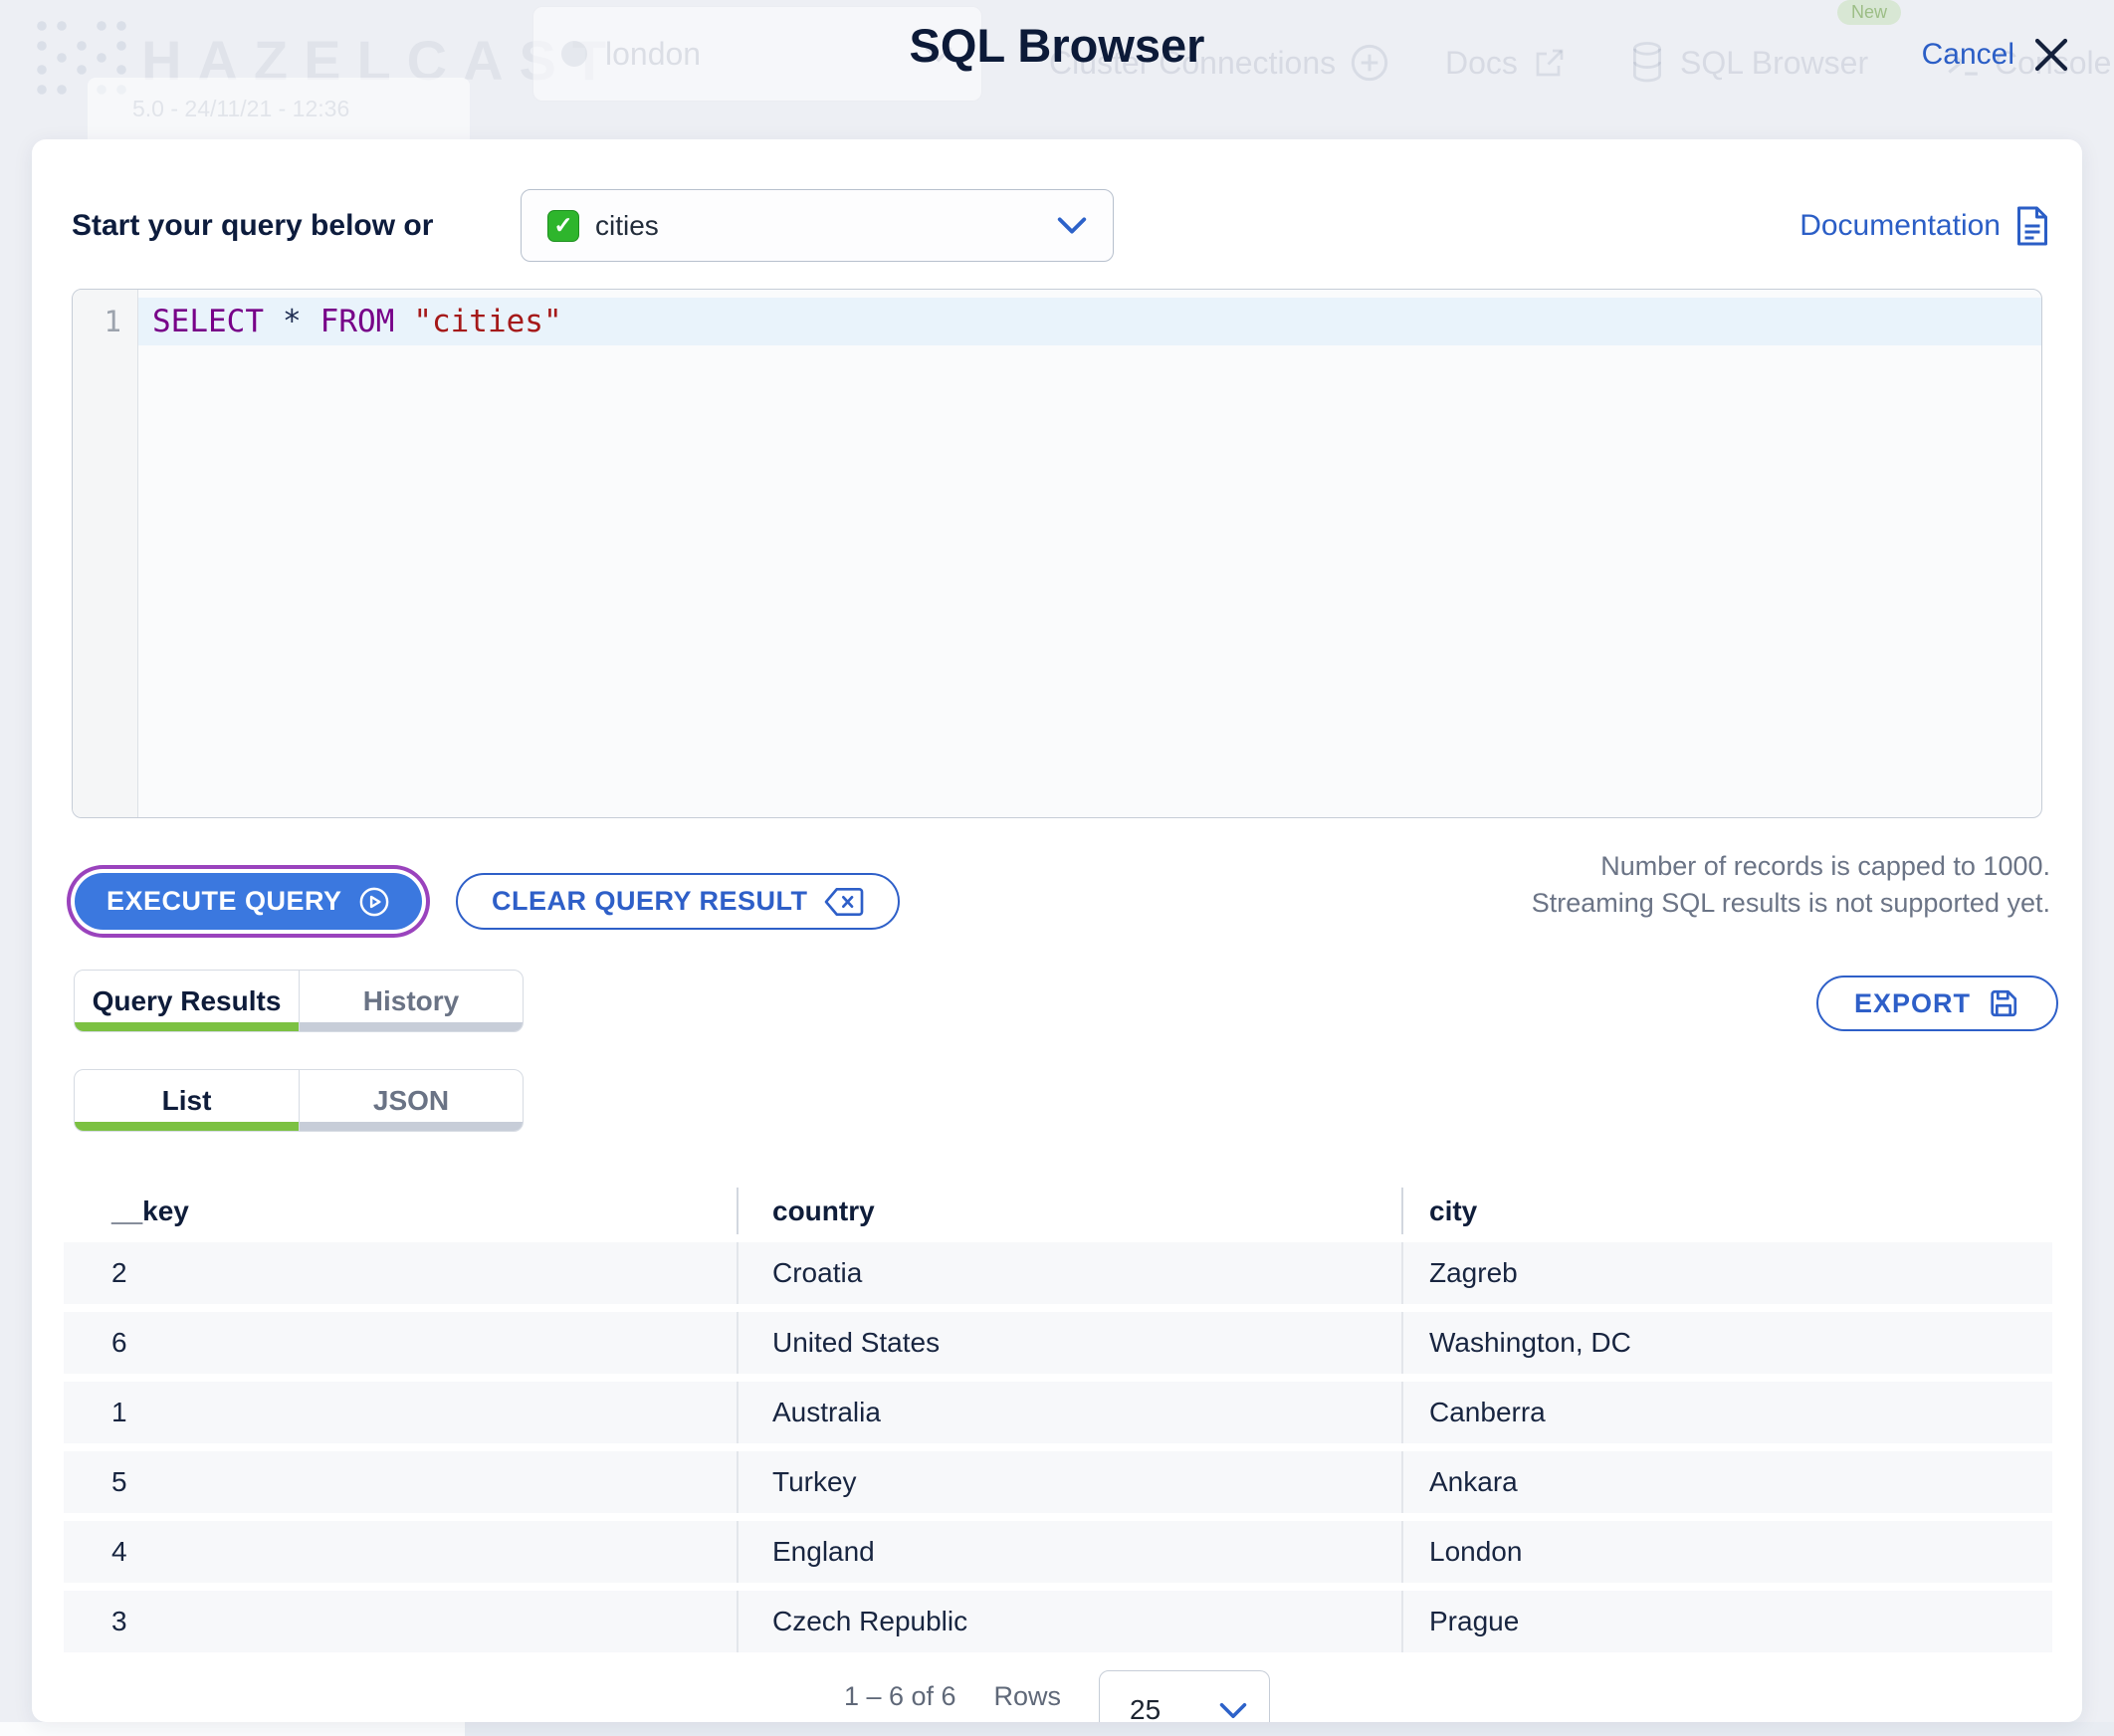 Image resolution: width=2114 pixels, height=1736 pixels. I want to click on cell-country: England, so click(1069, 1552).